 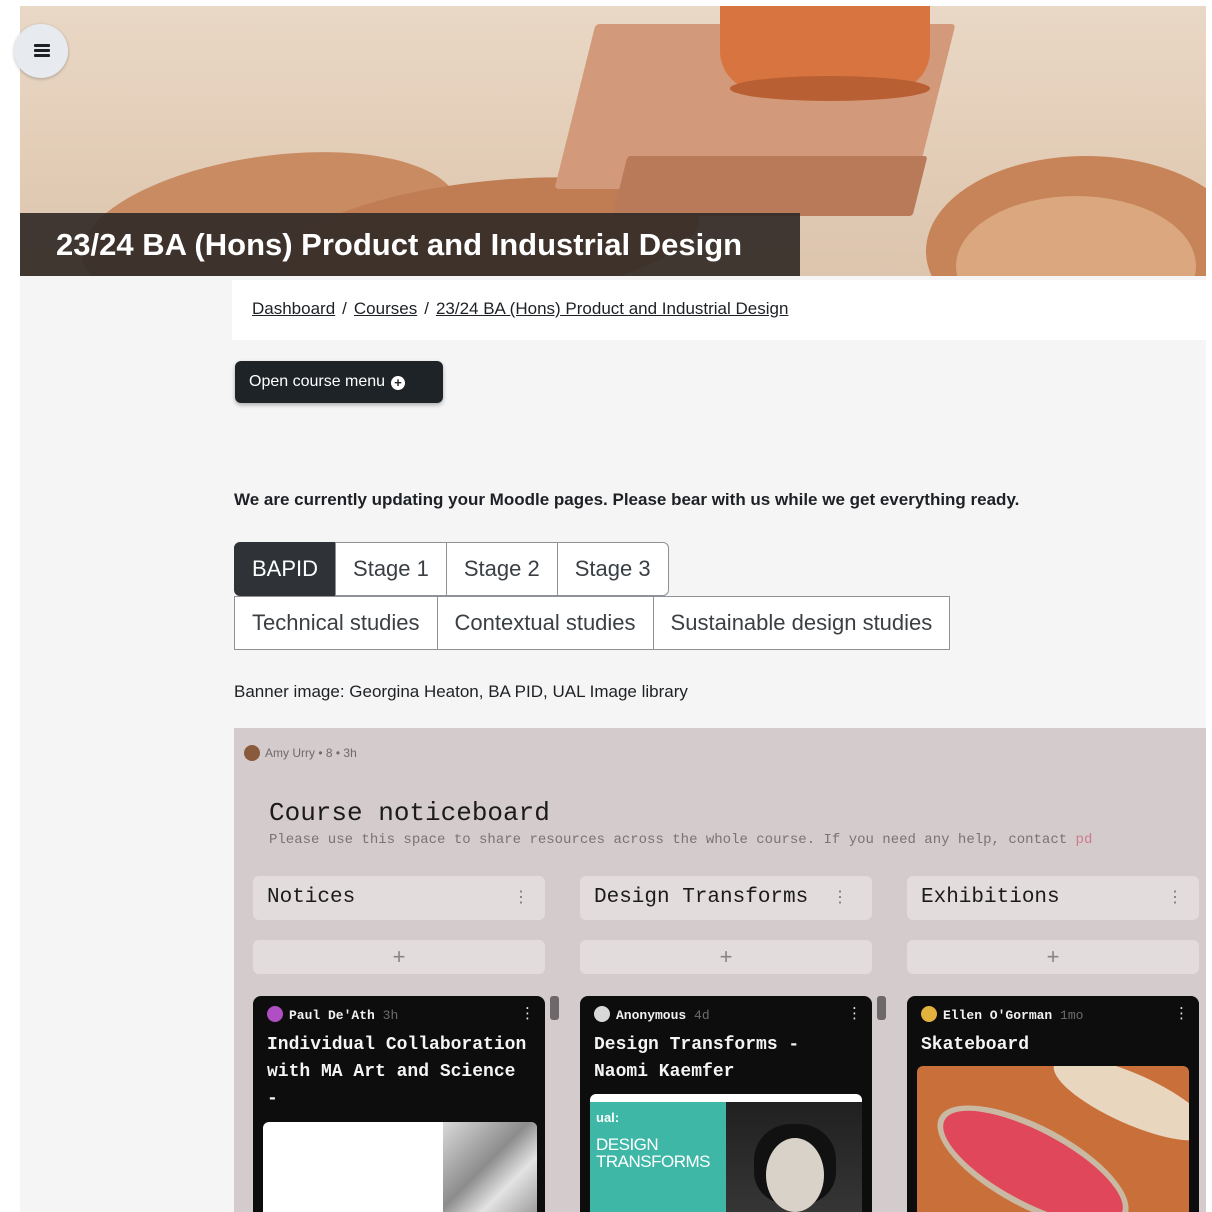 I want to click on post-time: 1mo, so click(x=1072, y=1015).